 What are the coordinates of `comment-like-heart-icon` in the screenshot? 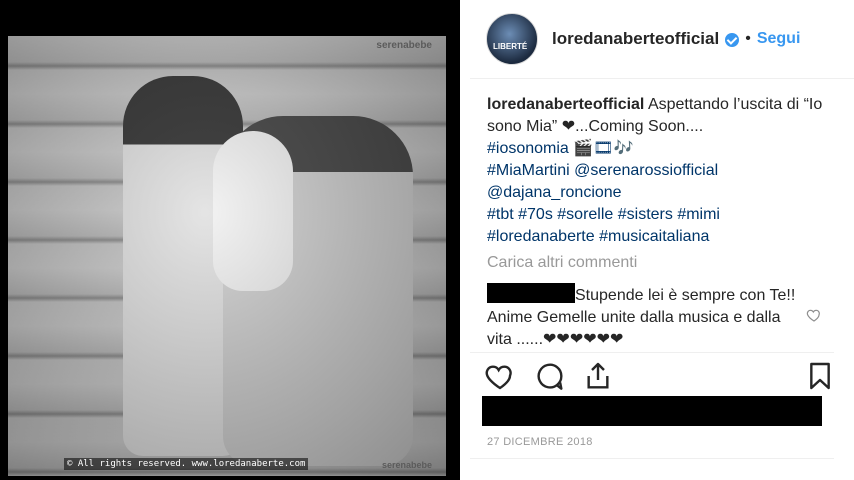 It's located at (814, 315).